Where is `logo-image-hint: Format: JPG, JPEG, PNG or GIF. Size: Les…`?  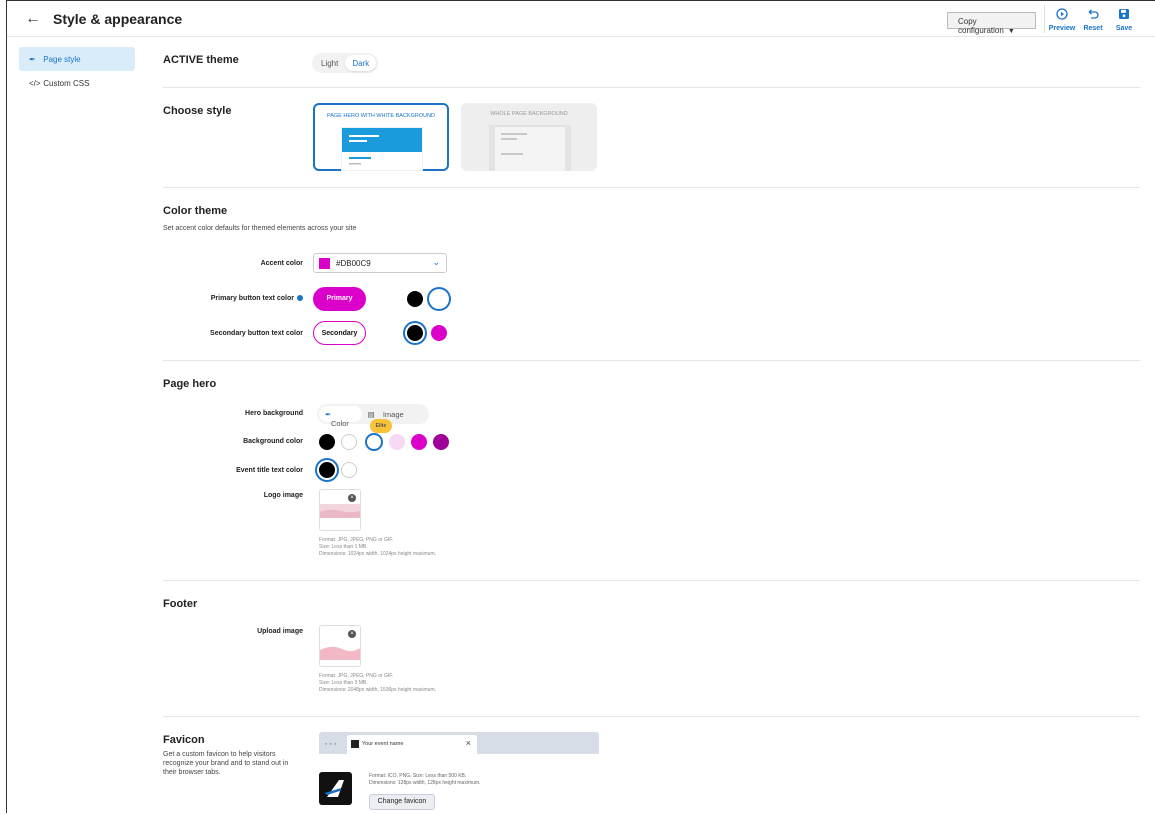 logo-image-hint: Format: JPG, JPEG, PNG or GIF. Size: Les… is located at coordinates (377, 547).